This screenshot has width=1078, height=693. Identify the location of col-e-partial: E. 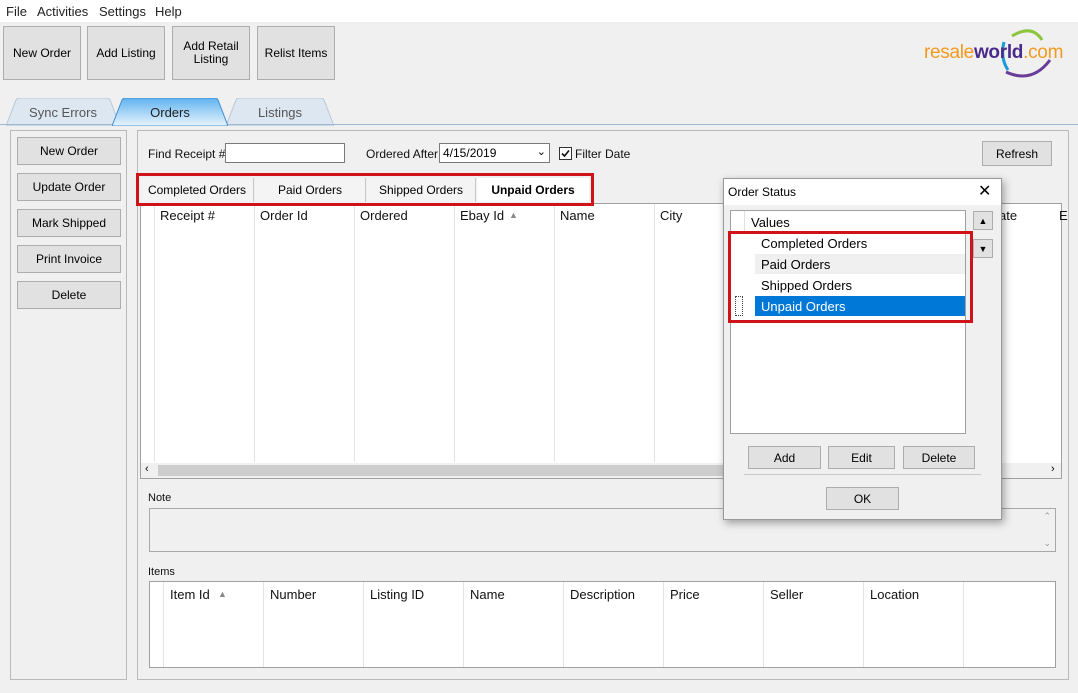
(1063, 215).